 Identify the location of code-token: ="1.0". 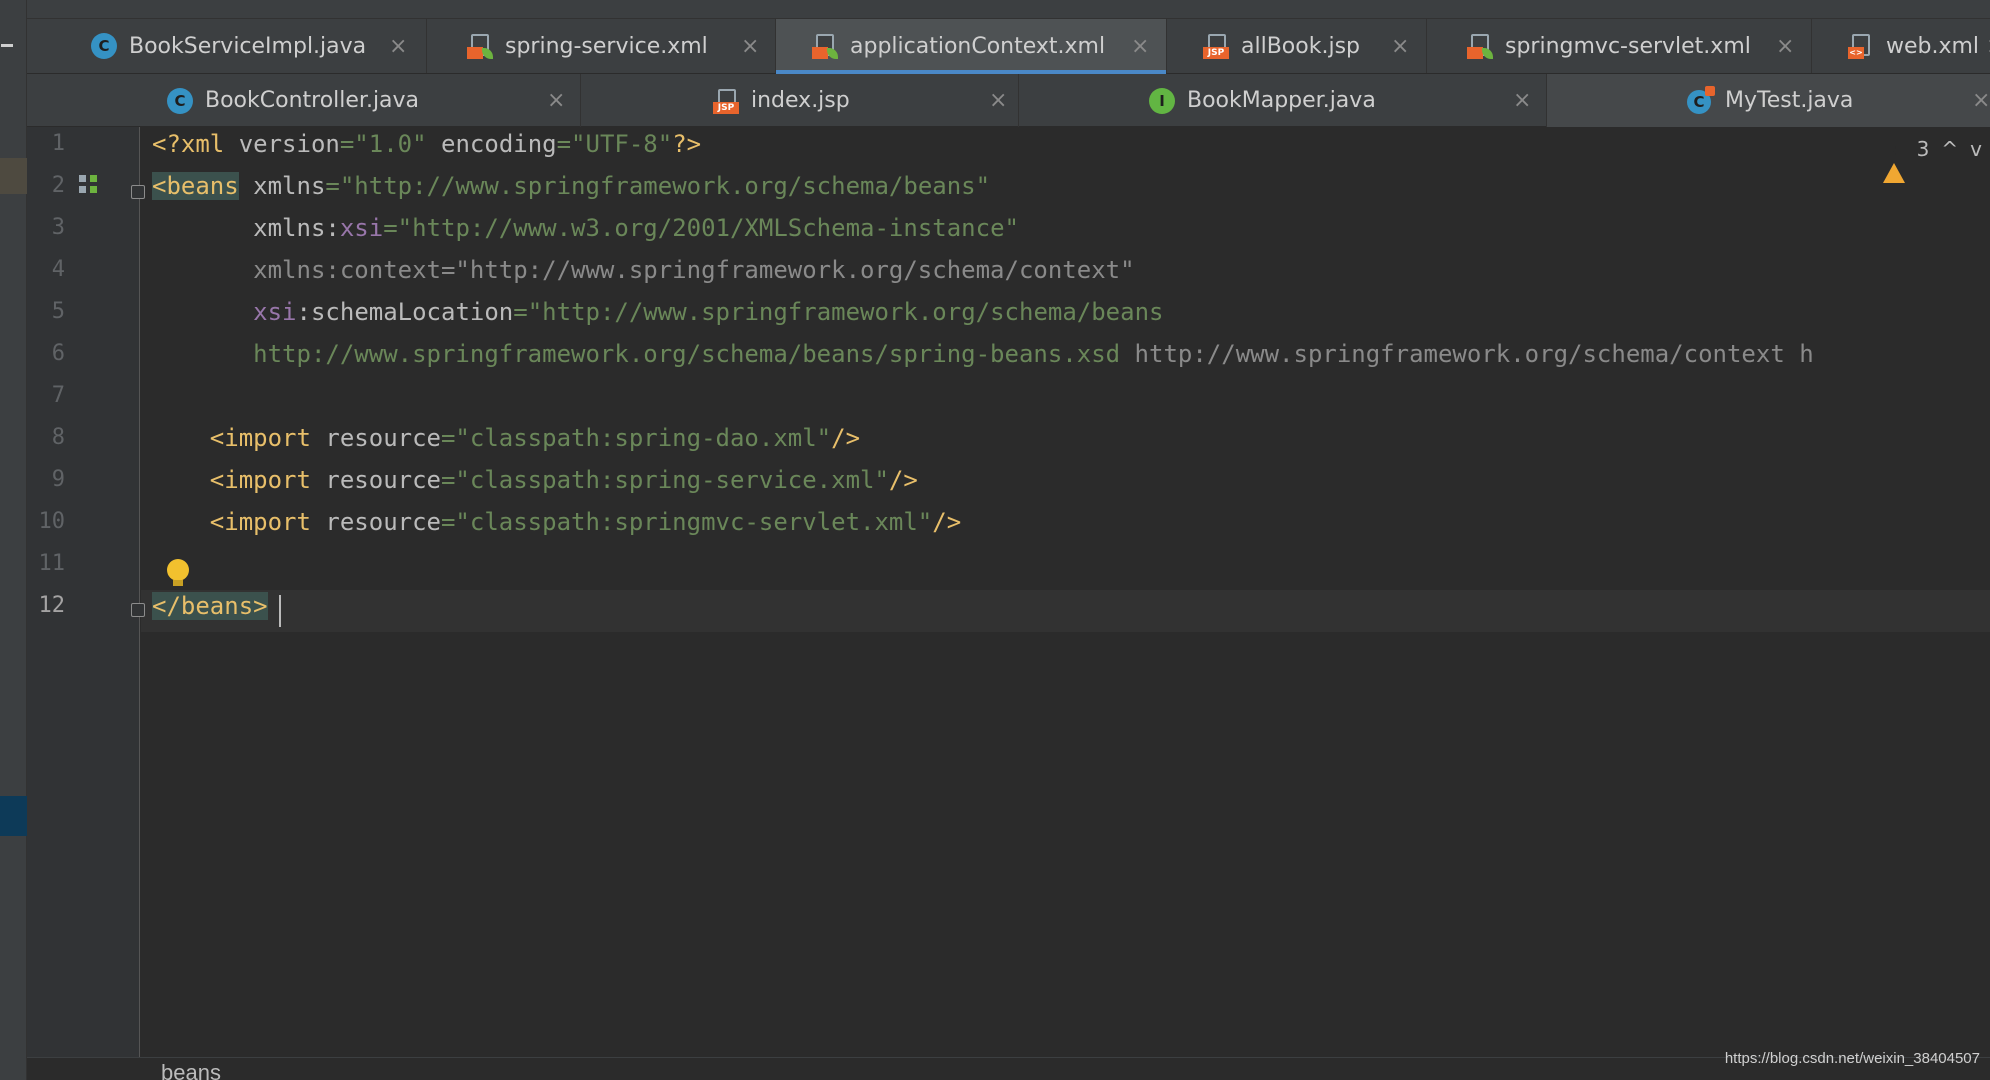
(390, 144).